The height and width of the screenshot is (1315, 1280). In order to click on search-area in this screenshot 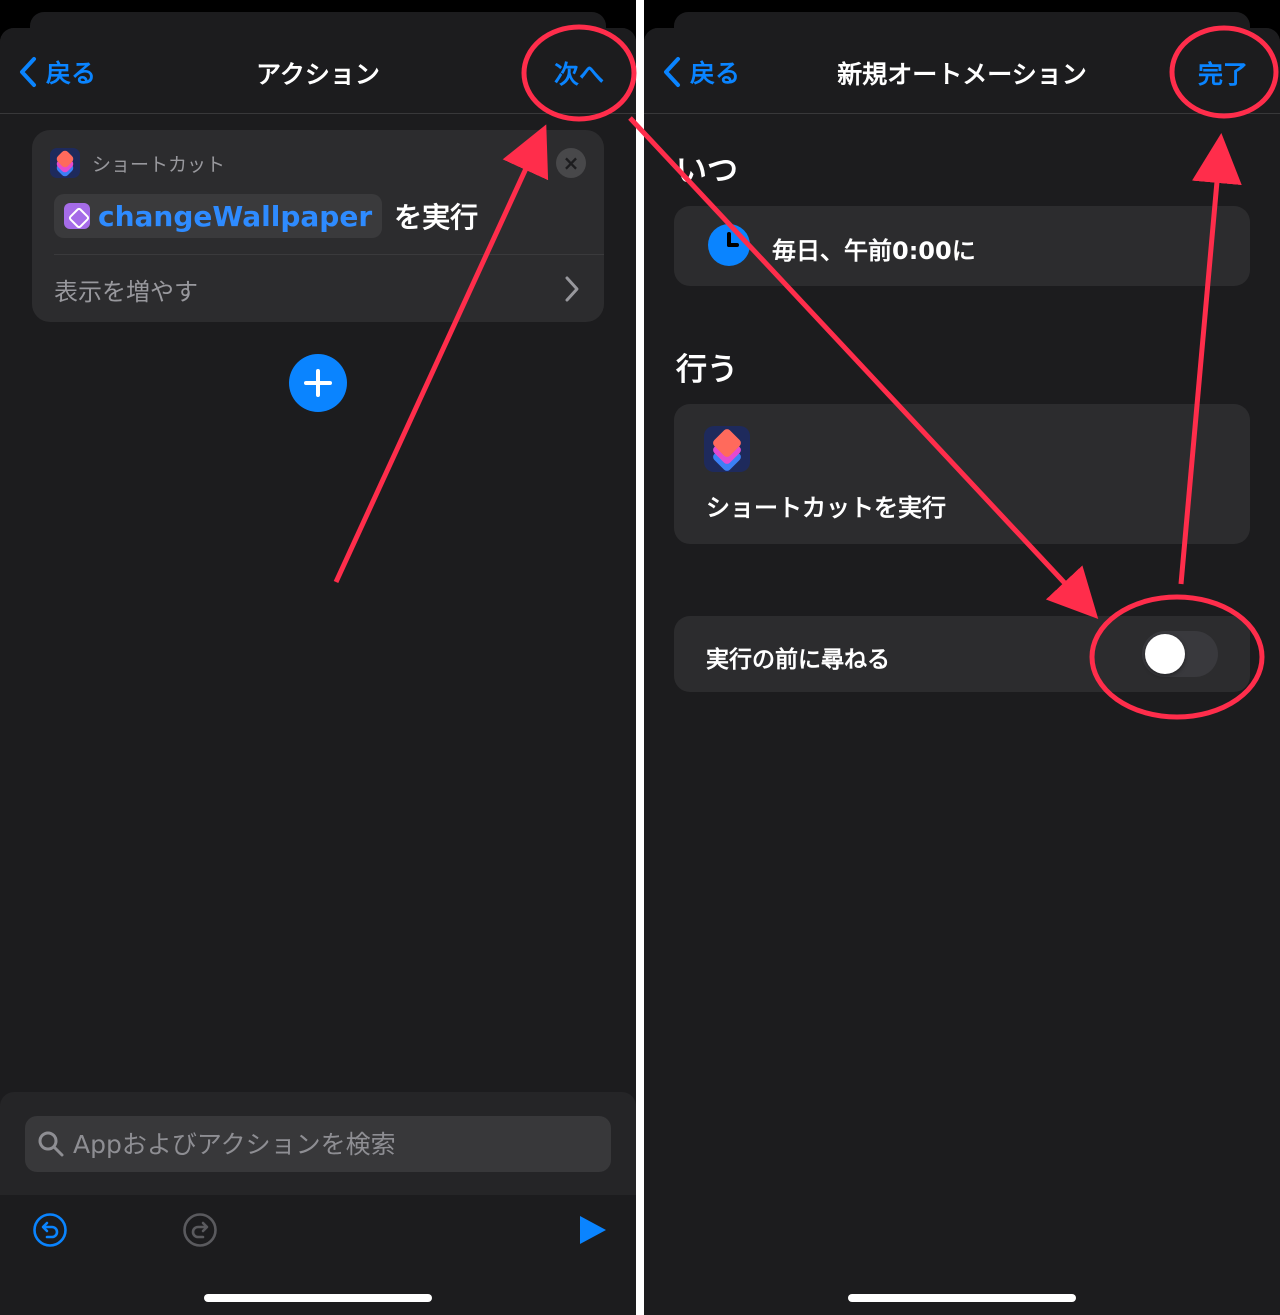, I will do `click(318, 1143)`.